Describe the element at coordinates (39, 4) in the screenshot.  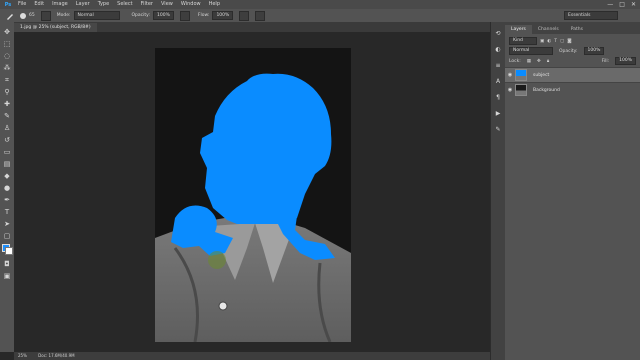
I see `menu-edit: Edit` at that location.